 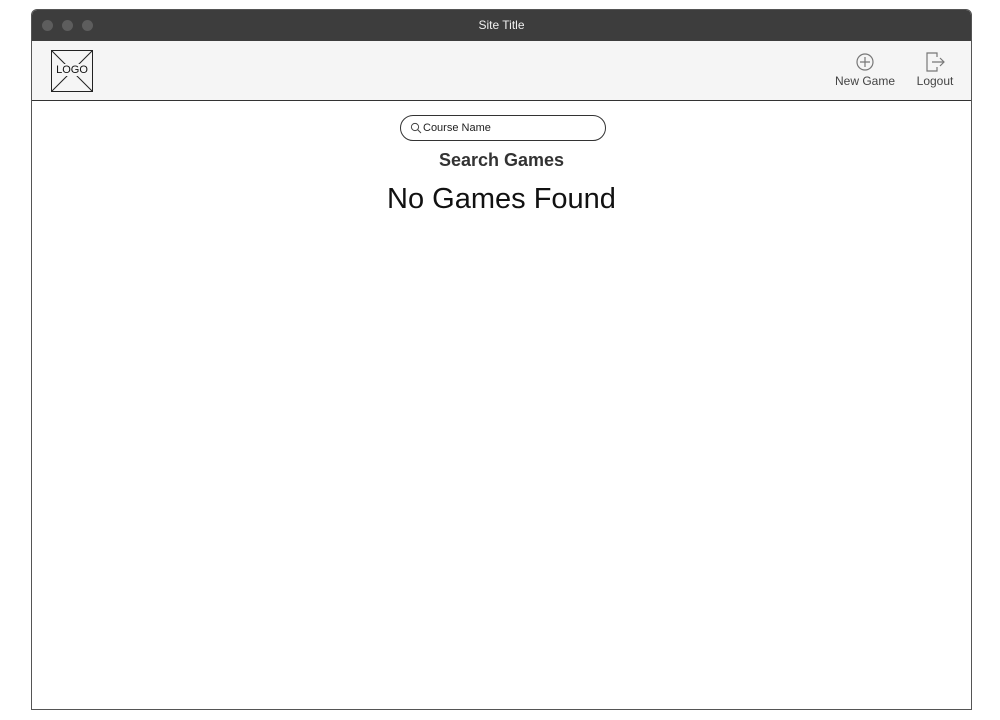 What do you see at coordinates (865, 81) in the screenshot?
I see `new-game-label: New Game` at bounding box center [865, 81].